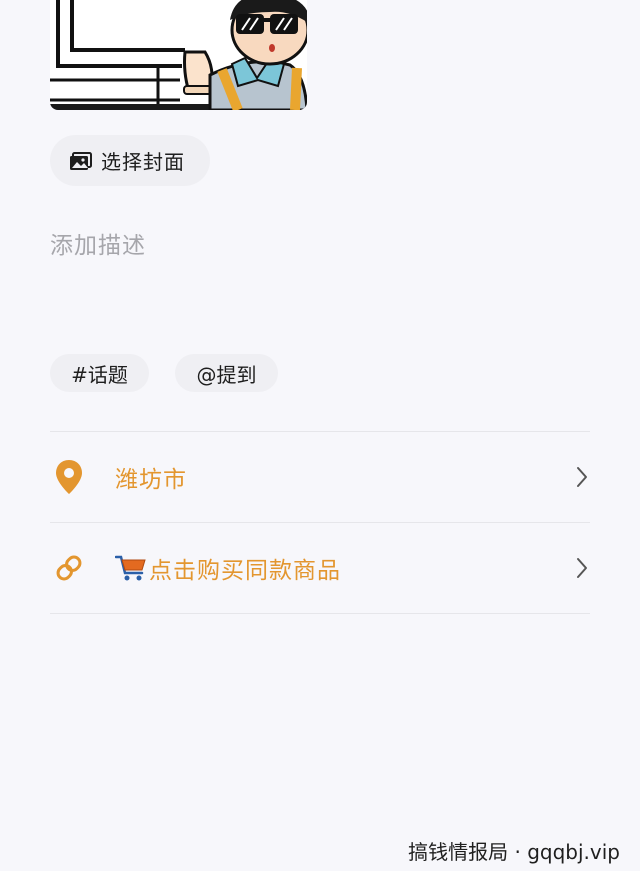 Image resolution: width=640 pixels, height=871 pixels. I want to click on product-link-label: 点击购买同款商品, so click(227, 568).